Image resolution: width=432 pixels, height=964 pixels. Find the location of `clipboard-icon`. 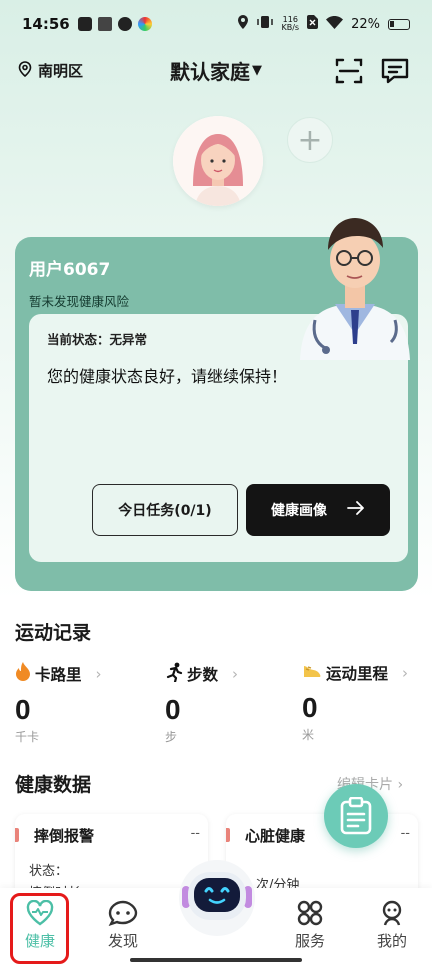

clipboard-icon is located at coordinates (356, 816).